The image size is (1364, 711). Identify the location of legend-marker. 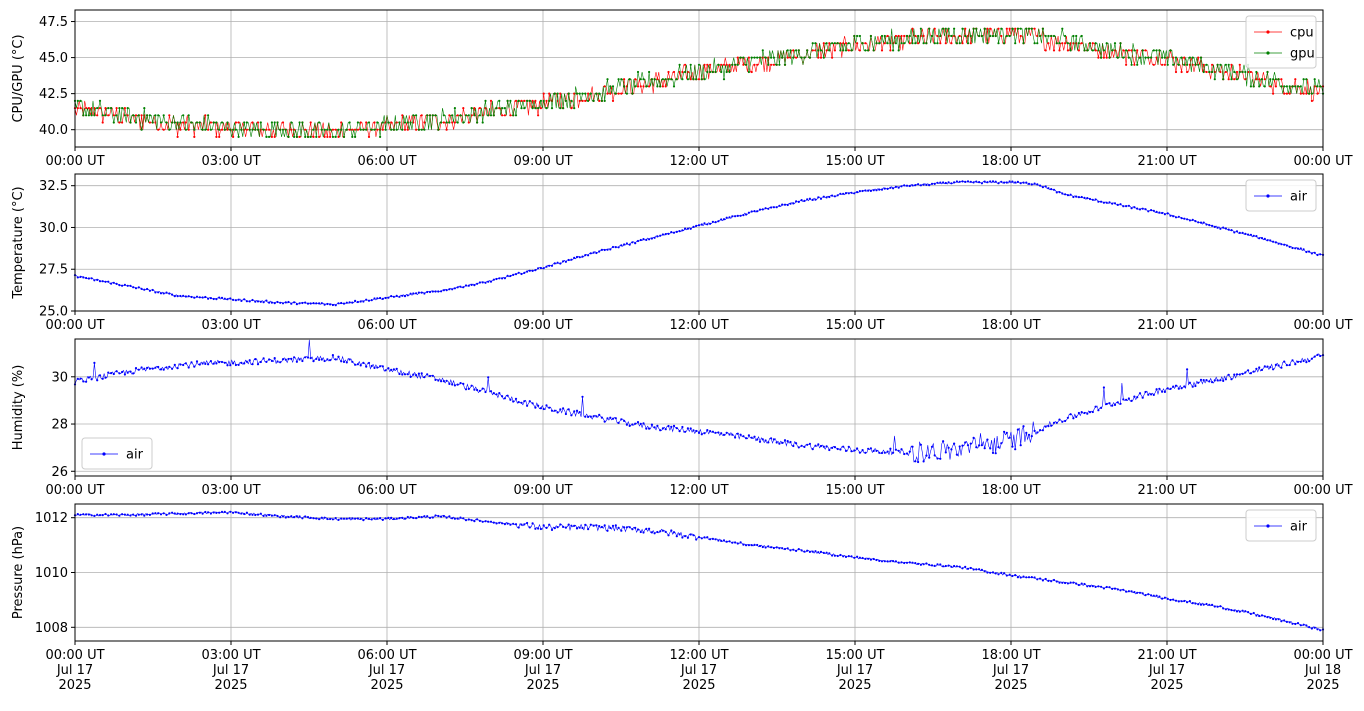
(104, 454).